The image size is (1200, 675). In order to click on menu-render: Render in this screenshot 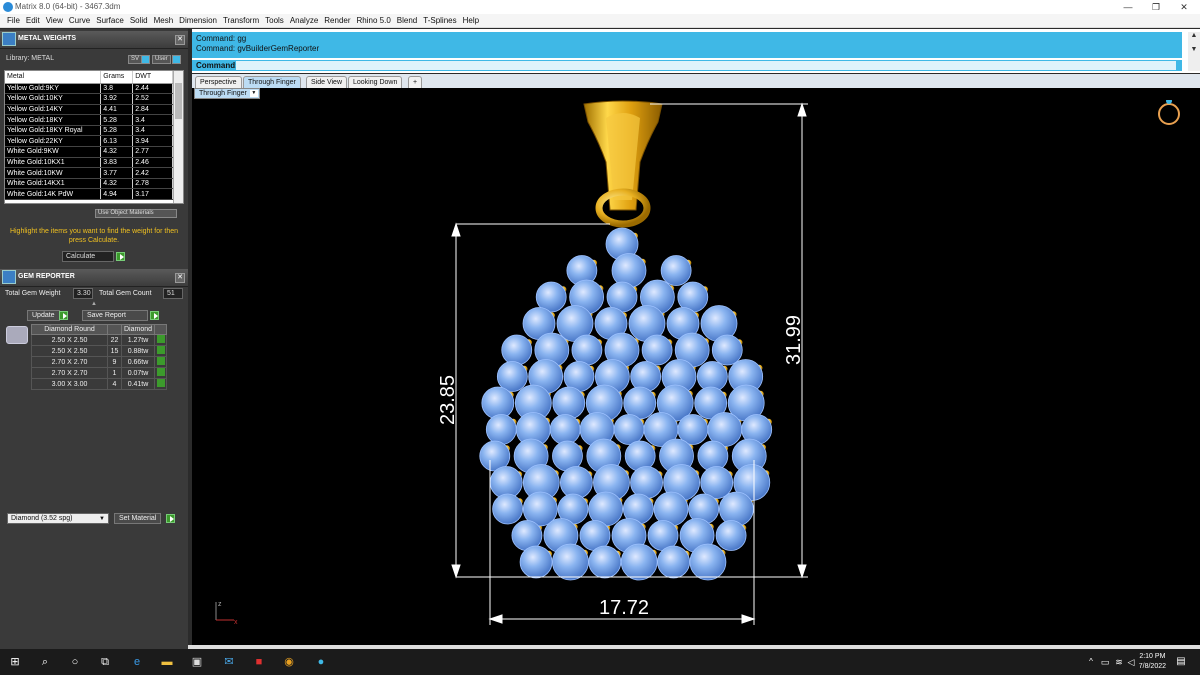, I will do `click(337, 20)`.